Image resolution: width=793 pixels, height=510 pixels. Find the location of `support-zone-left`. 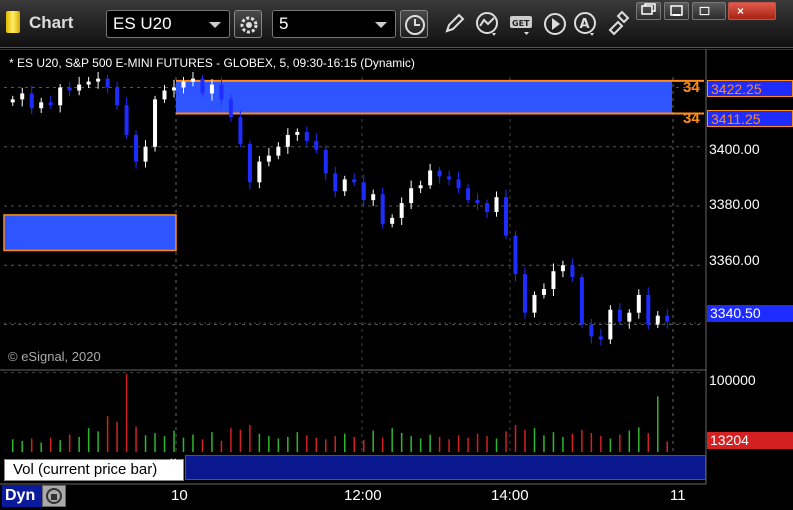

support-zone-left is located at coordinates (90, 233).